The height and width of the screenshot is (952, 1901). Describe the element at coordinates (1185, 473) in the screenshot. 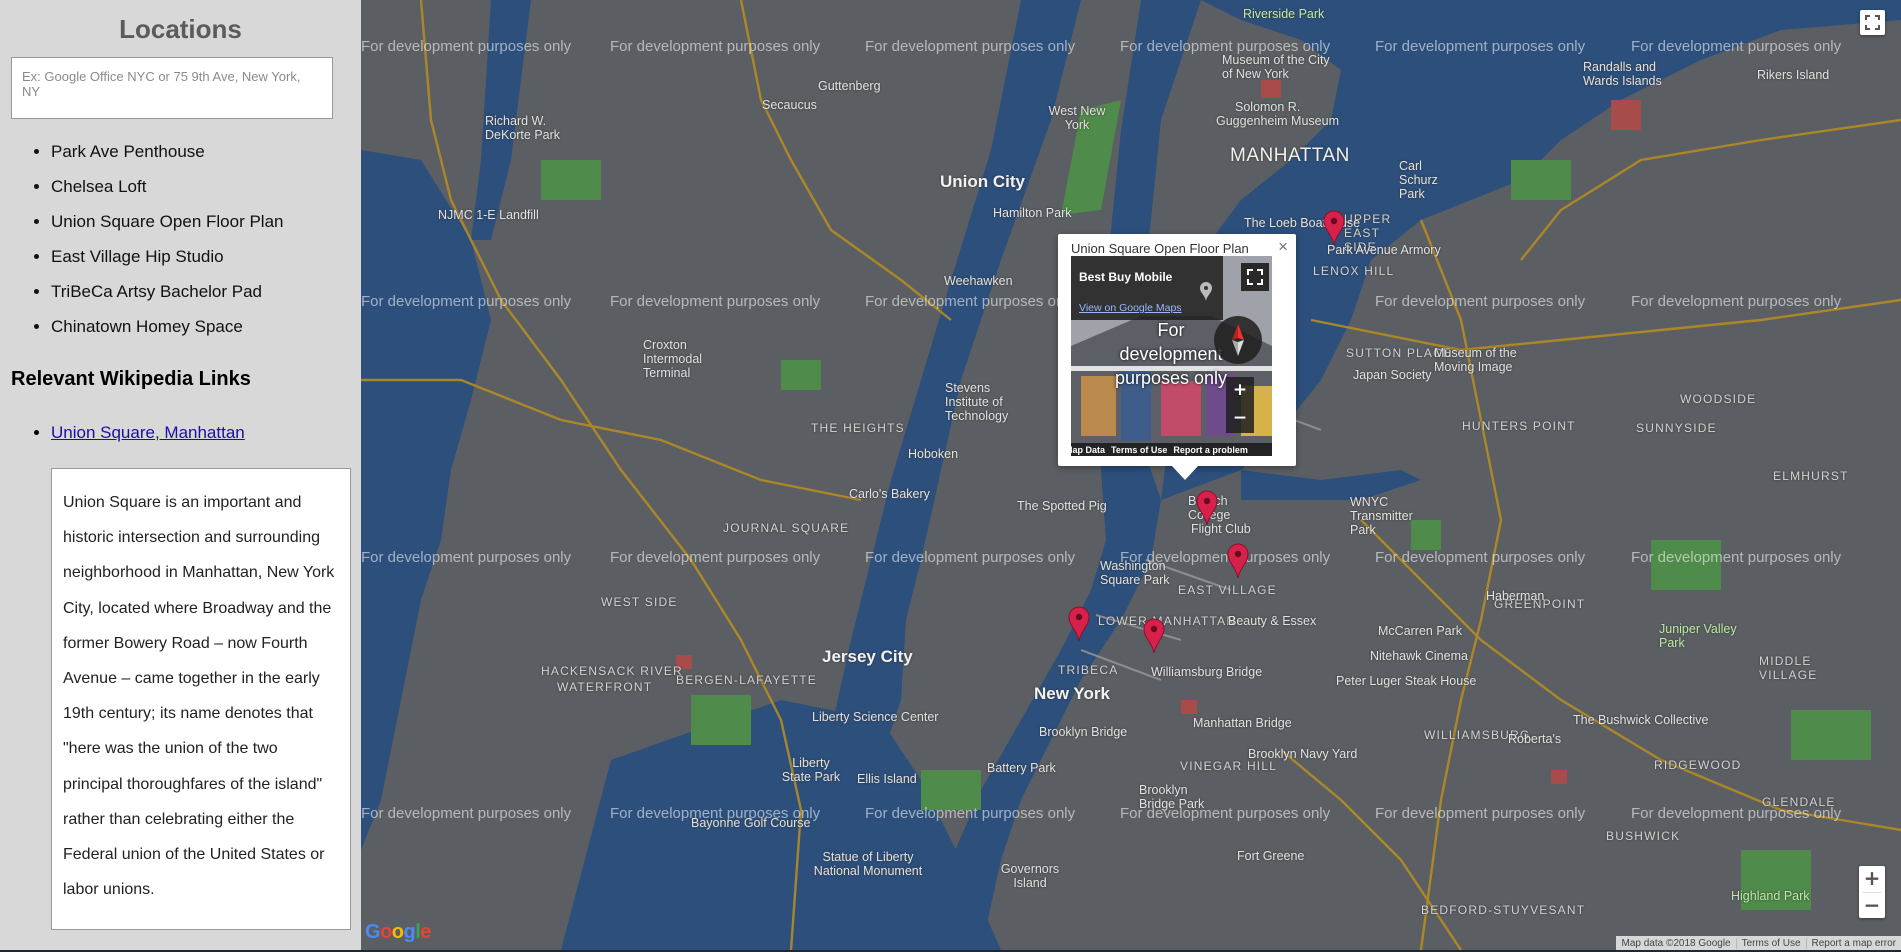

I see `info-window-tail` at that location.